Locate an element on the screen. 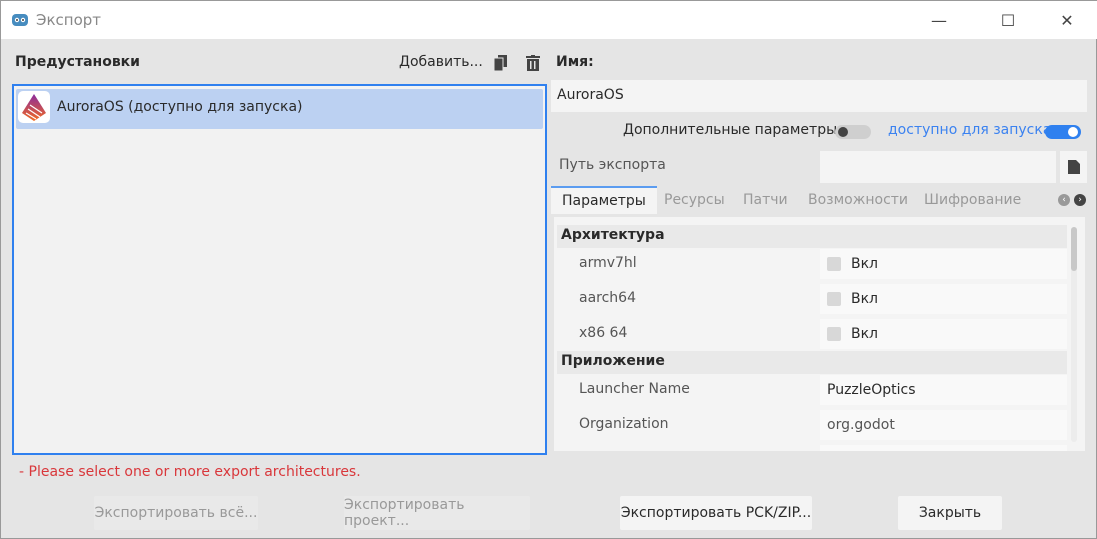 This screenshot has width=1097, height=539. partial-row is located at coordinates (943, 448).